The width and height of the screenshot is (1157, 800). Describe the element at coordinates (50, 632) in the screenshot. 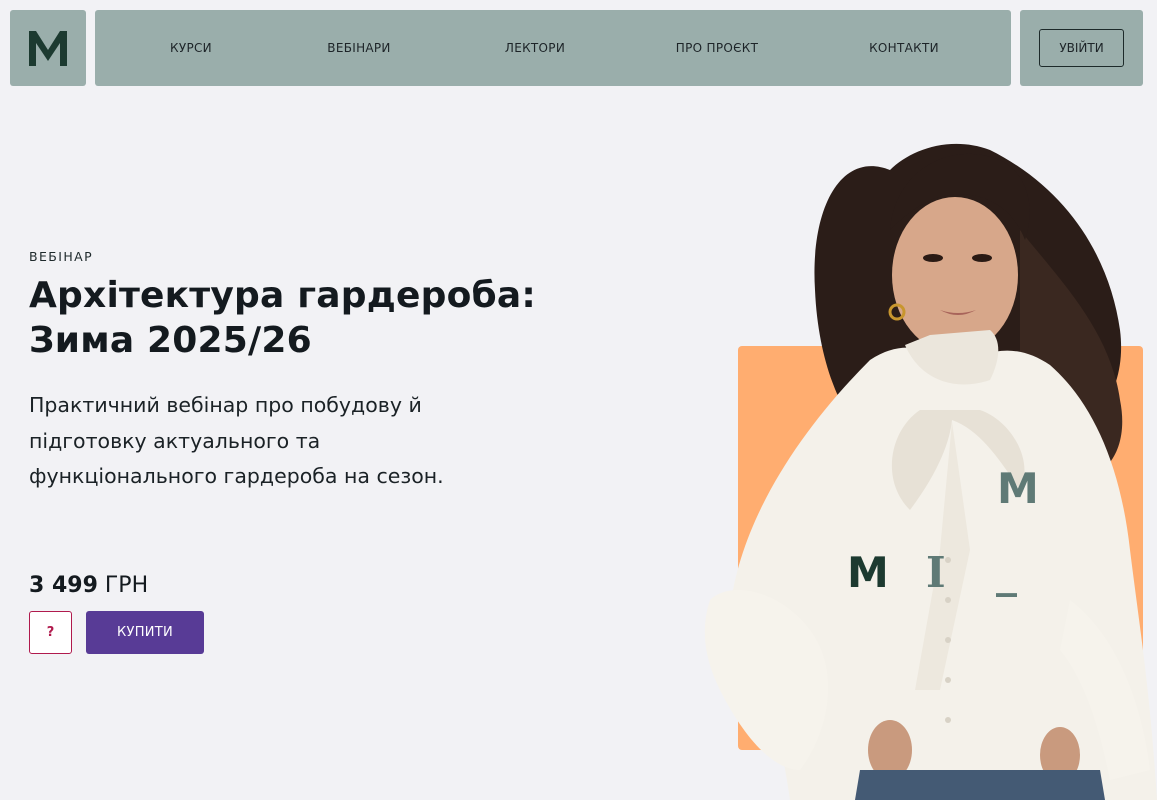

I see `help-button: ?` at that location.